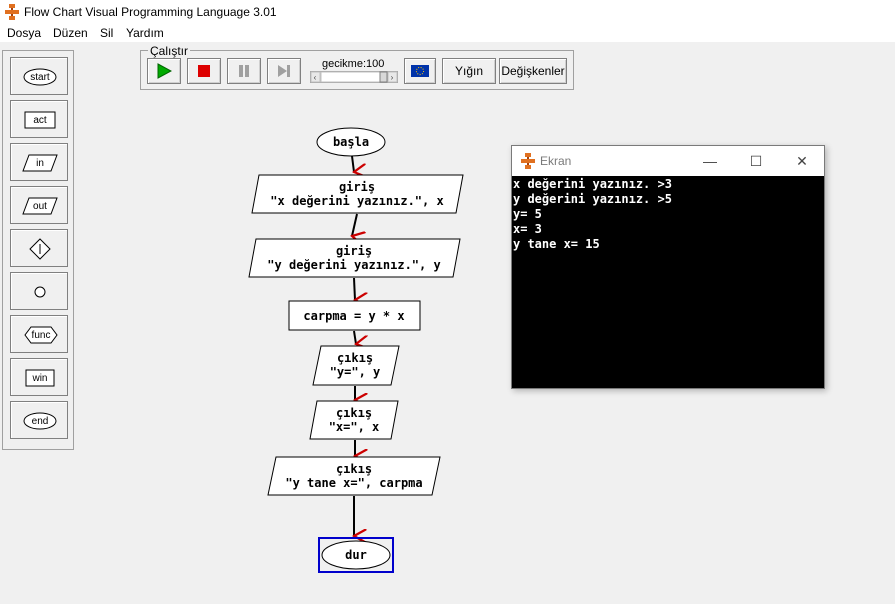 The height and width of the screenshot is (604, 895). What do you see at coordinates (356, 201) in the screenshot?
I see `input-node-x-expr: "x değerini yazınız.", x` at bounding box center [356, 201].